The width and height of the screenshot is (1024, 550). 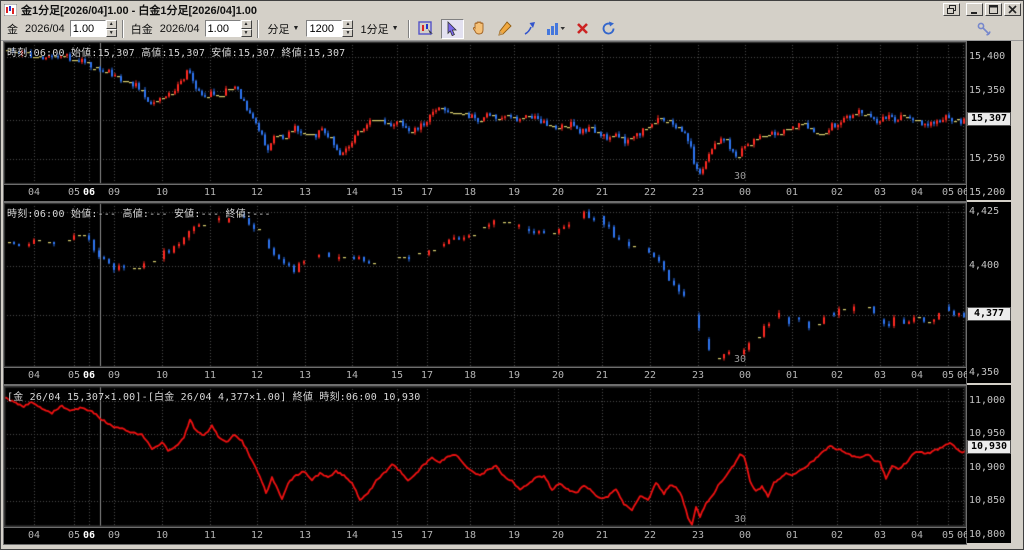 I want to click on gold-label: 金, so click(x=12, y=29).